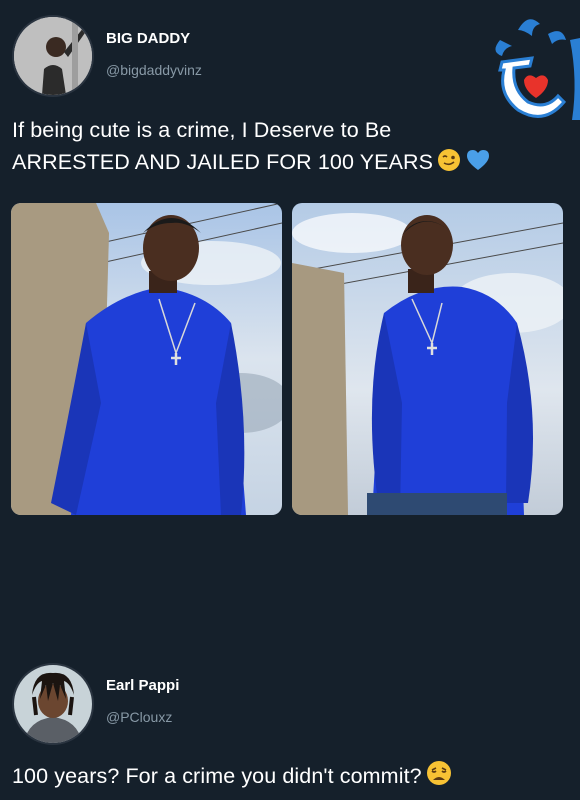 This screenshot has width=580, height=800. I want to click on tweet-text-line-2: ARRESTED AND JAILED FOR 100 YEARS, so click(292, 163).